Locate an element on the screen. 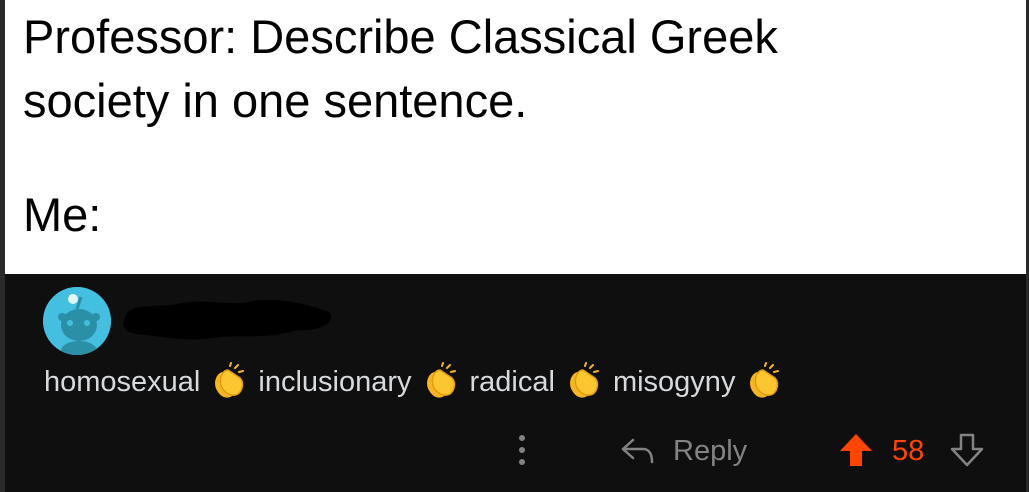  comment-actions: Reply 58 is located at coordinates (515, 451).